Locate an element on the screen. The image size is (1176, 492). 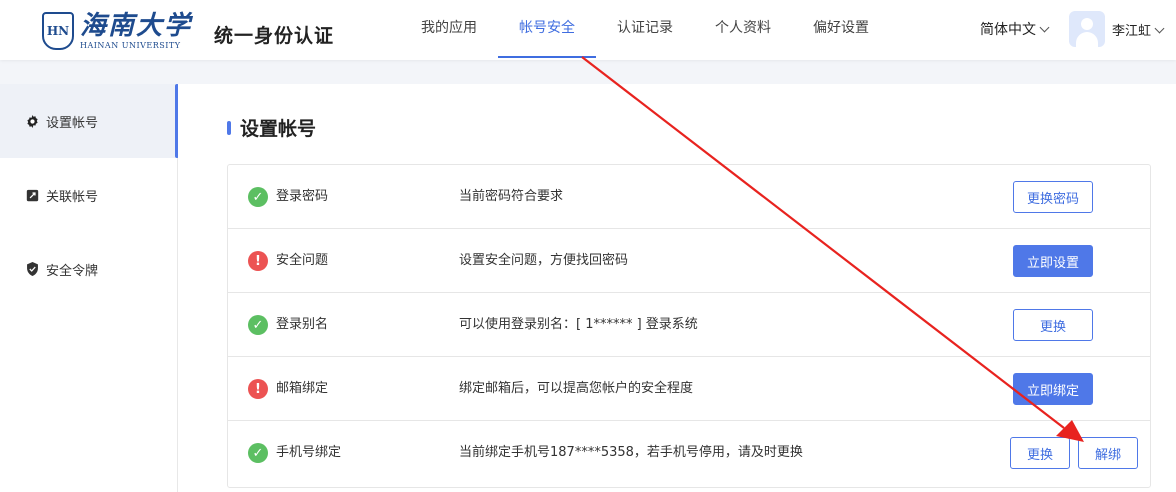
shield-icon is located at coordinates (32, 269).